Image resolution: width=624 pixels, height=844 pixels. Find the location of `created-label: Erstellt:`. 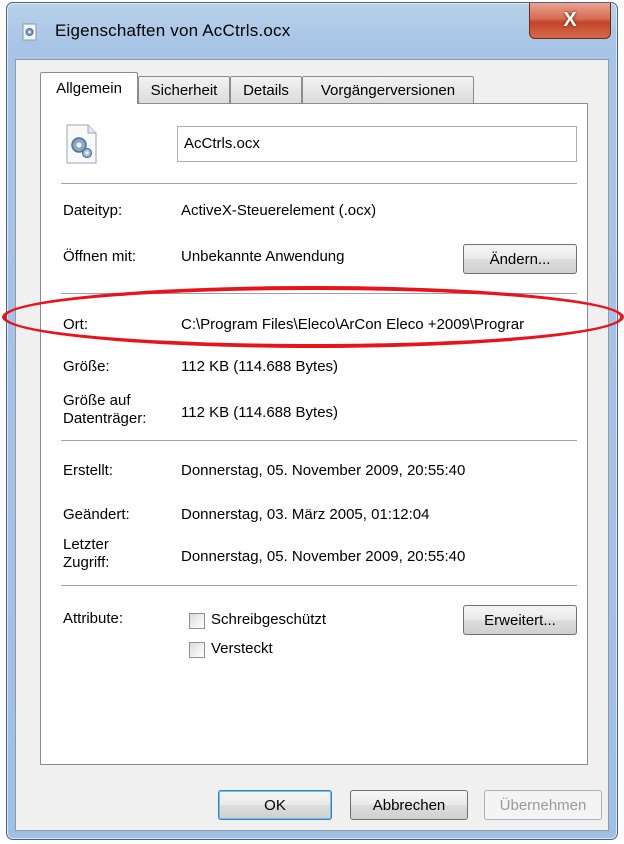

created-label: Erstellt: is located at coordinates (88, 470).